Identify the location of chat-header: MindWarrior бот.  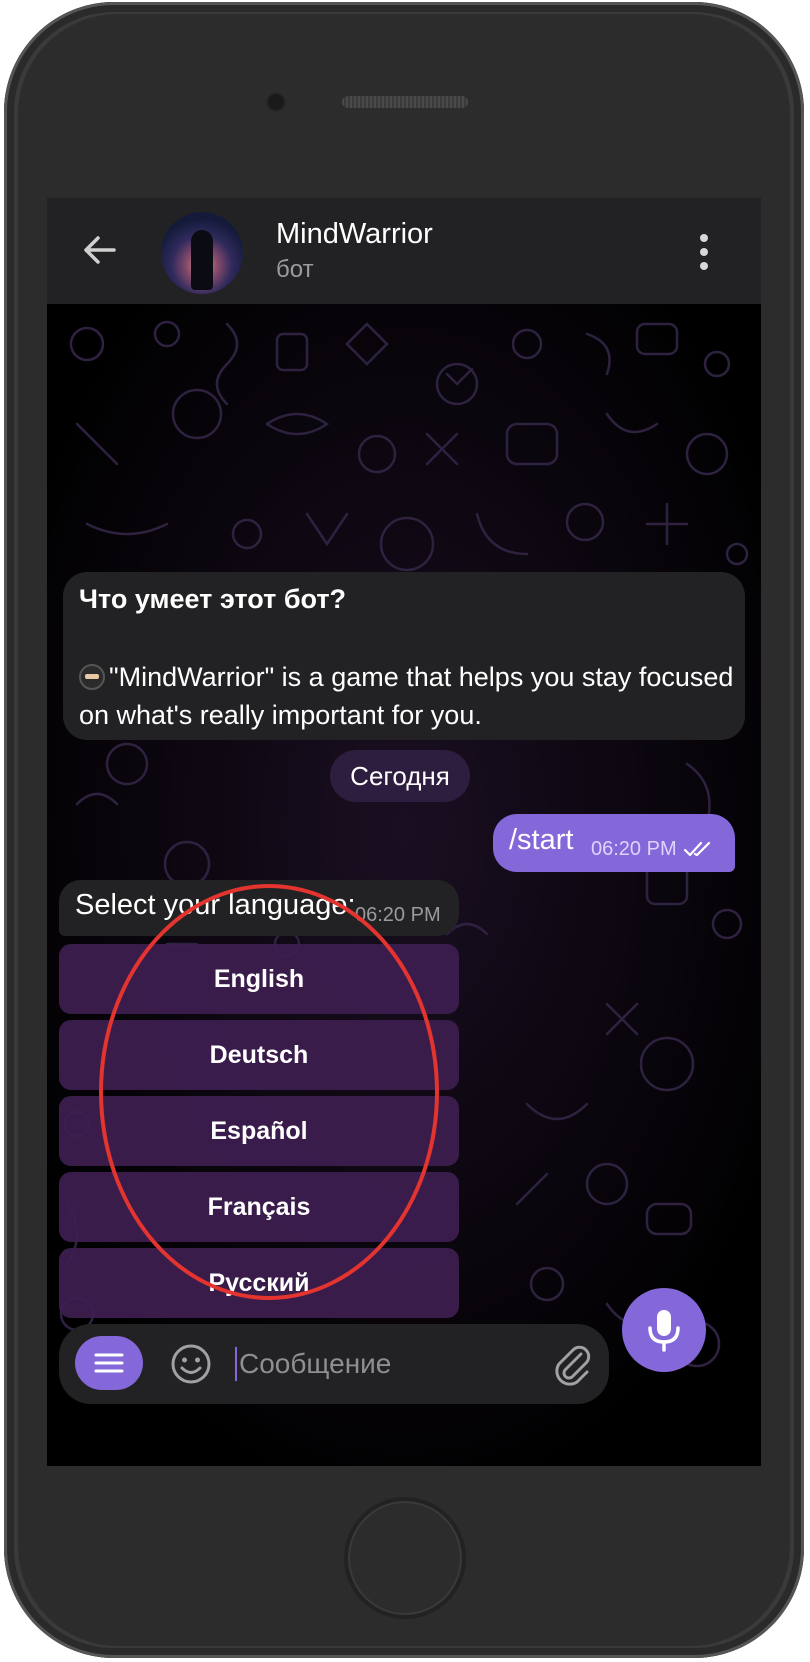
(404, 251).